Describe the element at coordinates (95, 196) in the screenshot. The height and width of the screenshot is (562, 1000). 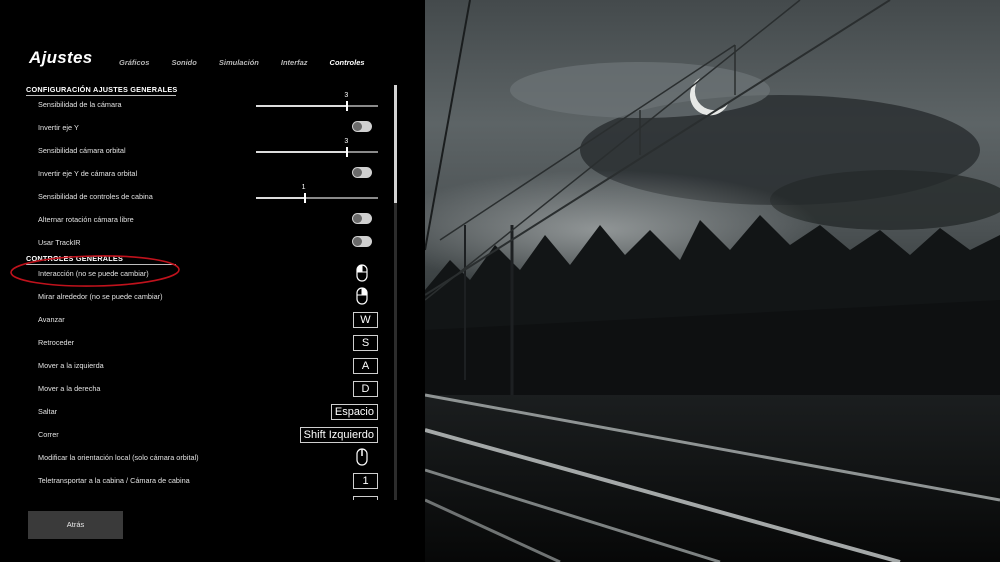
I see `setting-label: Sensibilidad de controles de cabina` at that location.